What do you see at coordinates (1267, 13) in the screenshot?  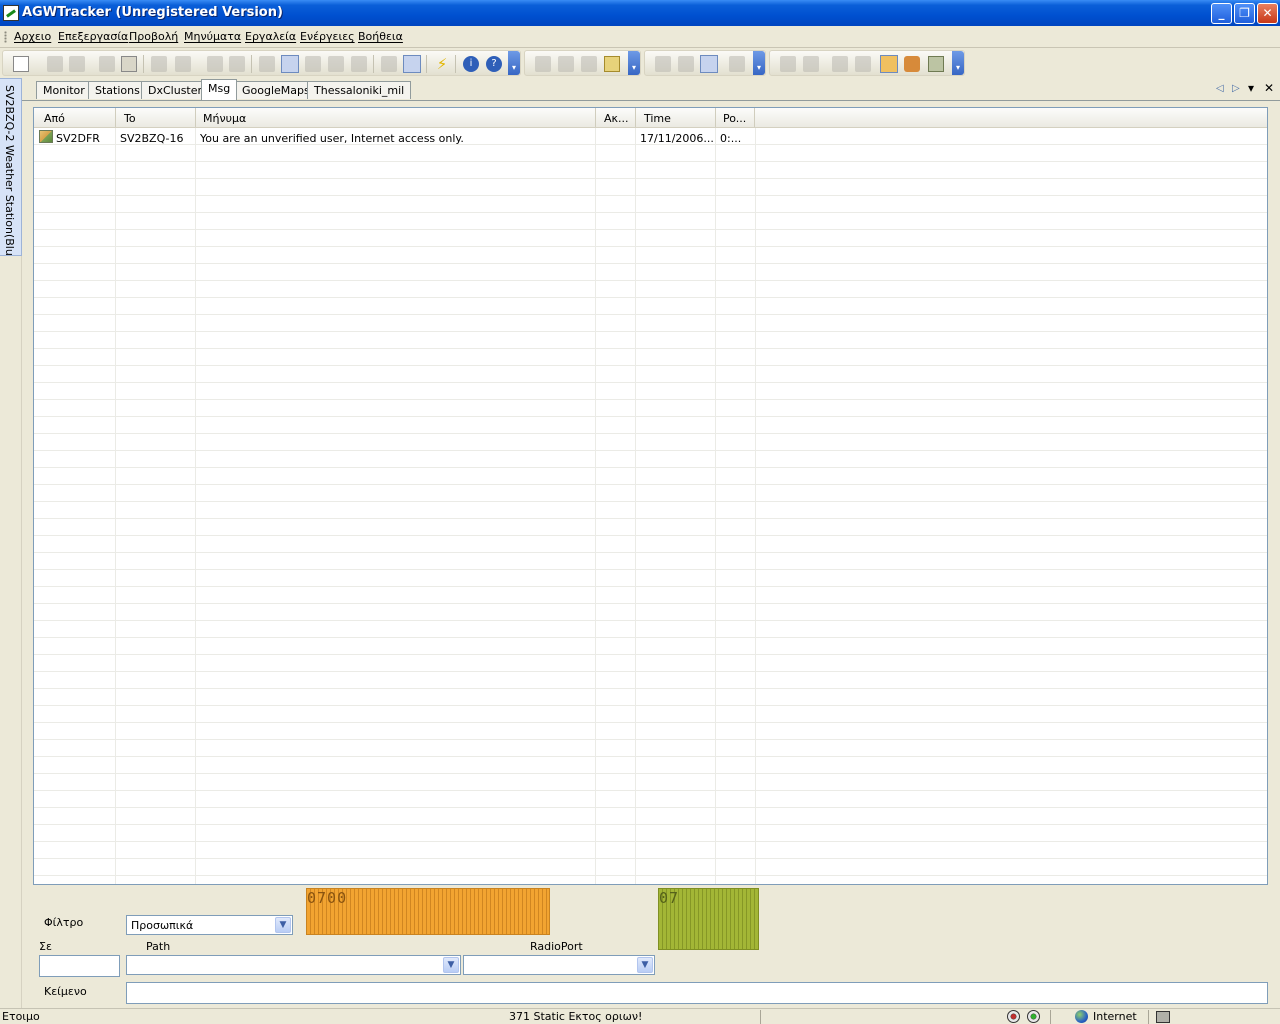 I see `close-window-button: ✕` at bounding box center [1267, 13].